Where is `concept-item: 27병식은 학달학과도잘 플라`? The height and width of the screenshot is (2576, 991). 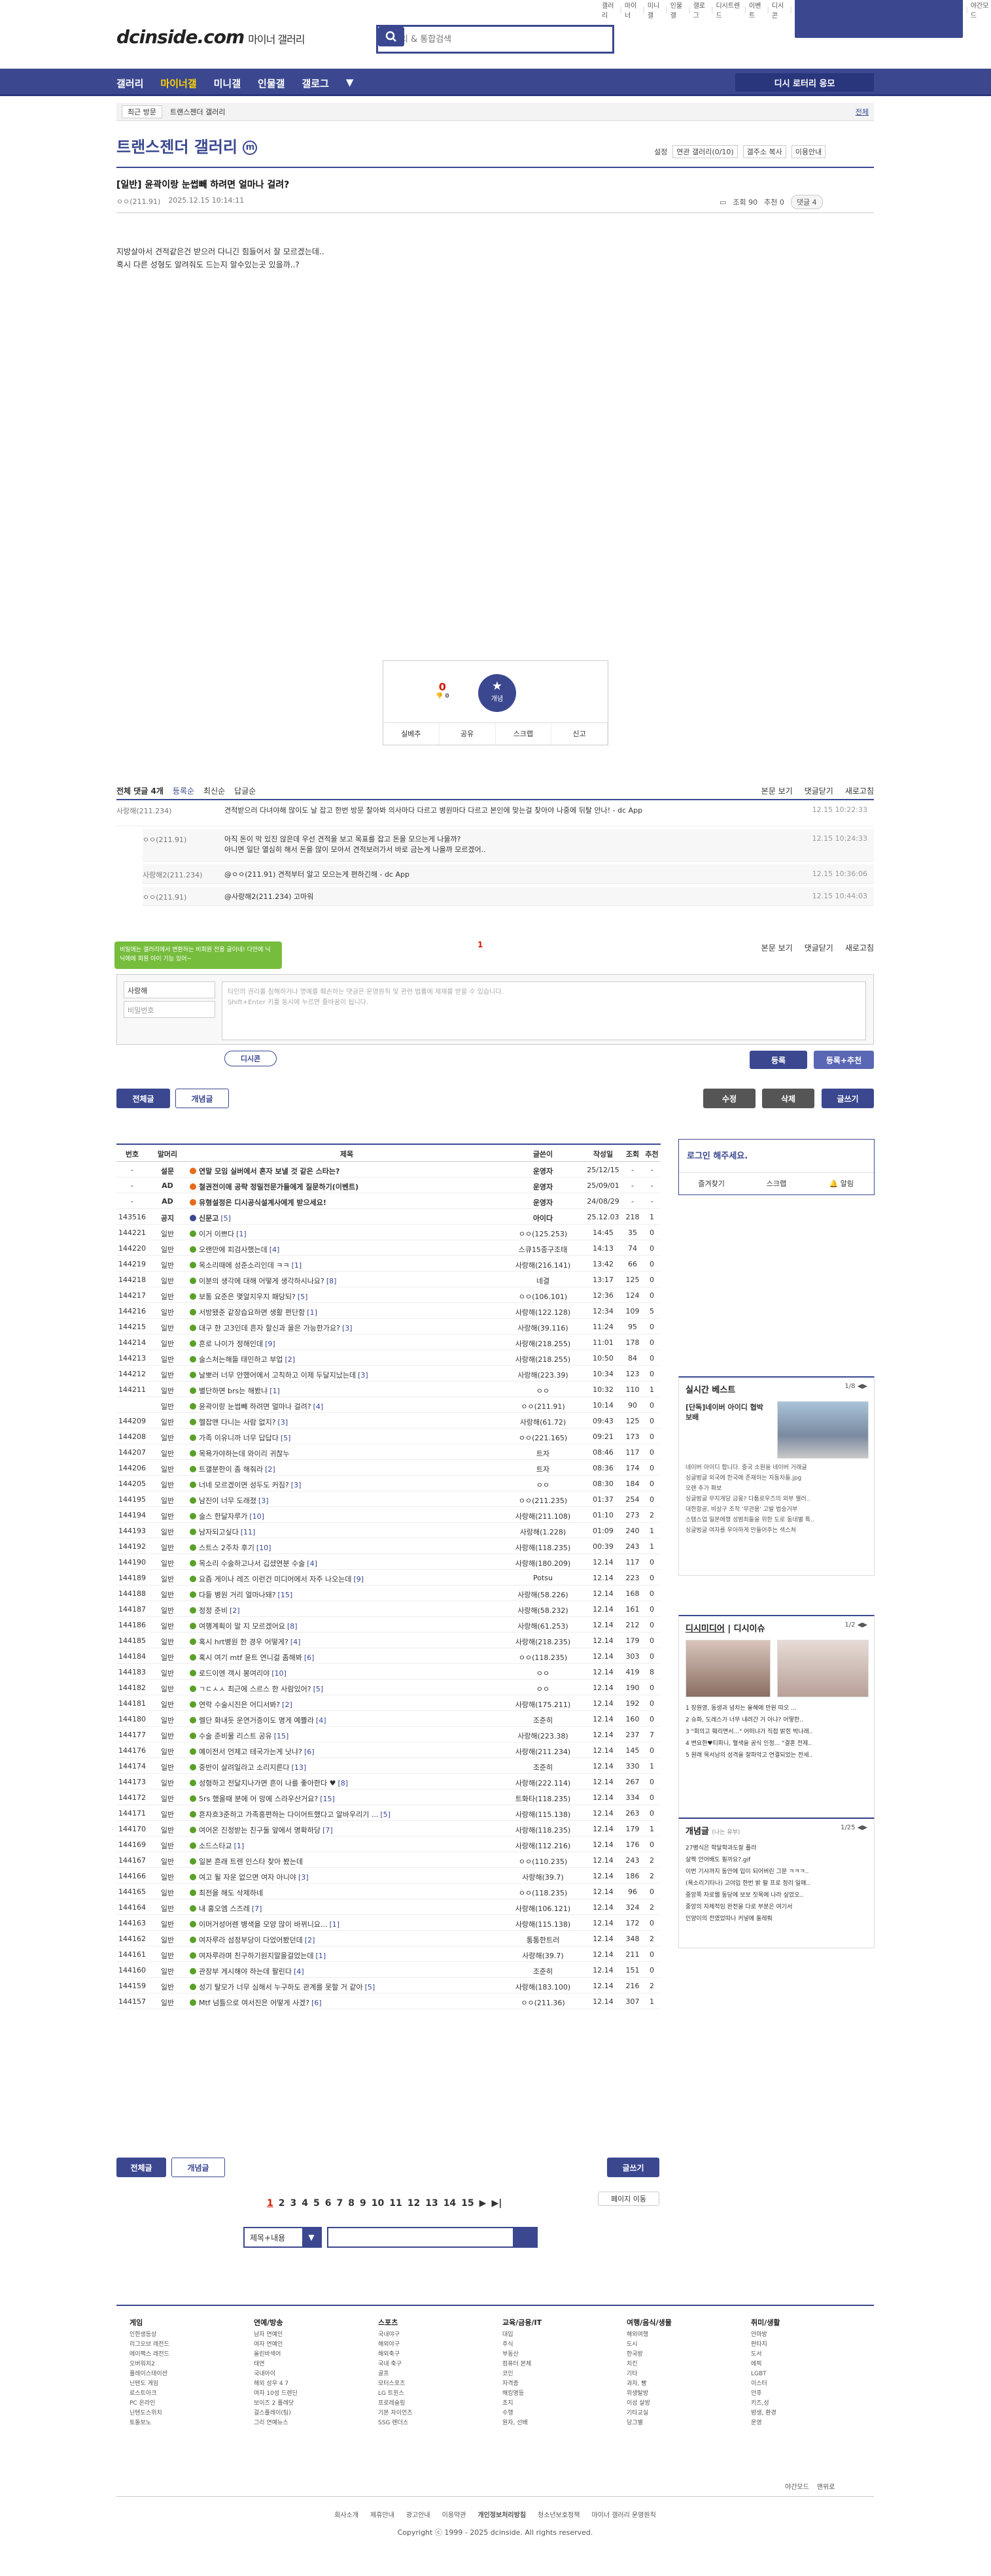
concept-item: 27병식은 학달학과도잘 플라 is located at coordinates (777, 1848).